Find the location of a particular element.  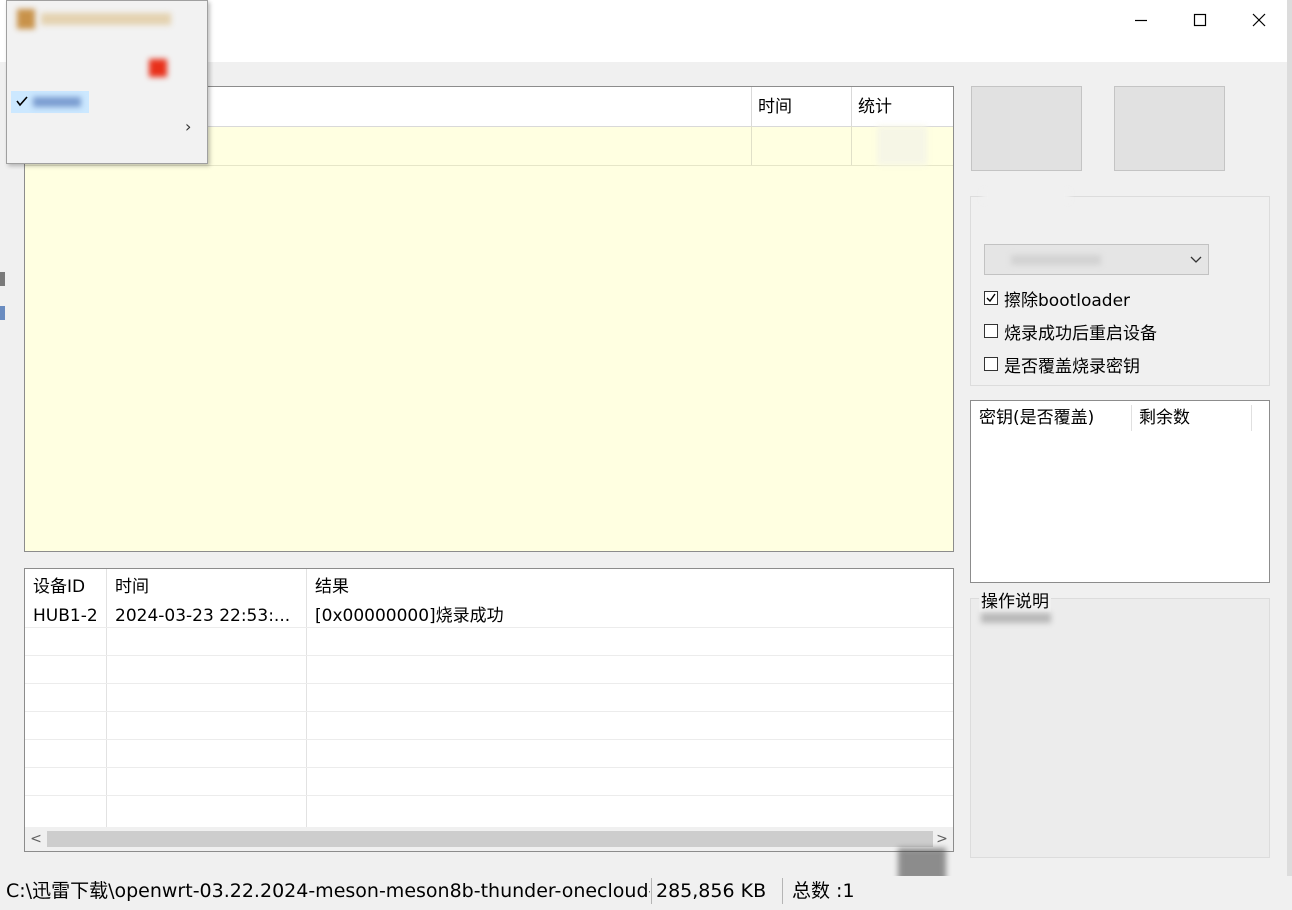

reboot-after-label: 烧录成功后重启设备 is located at coordinates (1080, 333).